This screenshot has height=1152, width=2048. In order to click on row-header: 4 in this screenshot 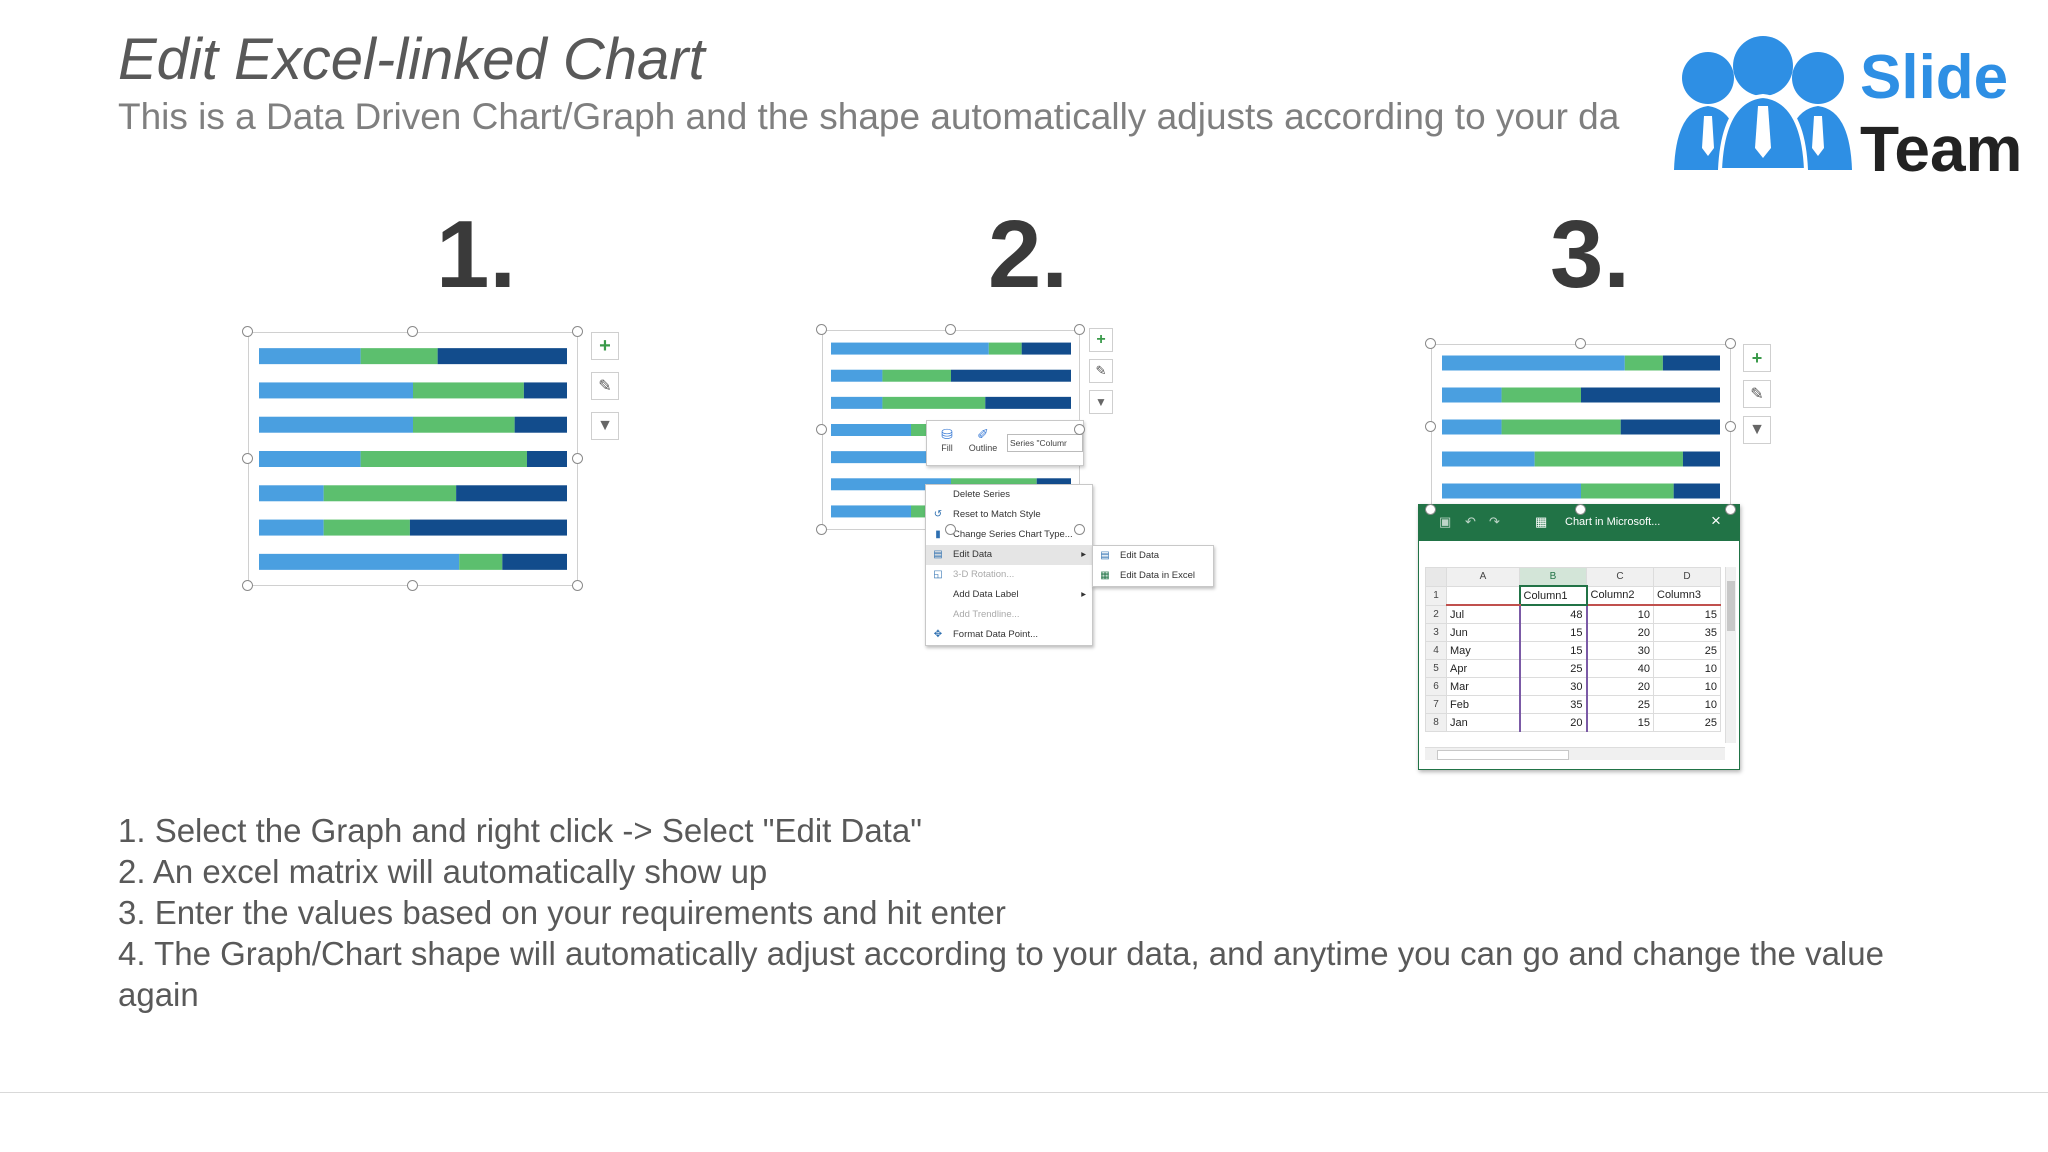, I will do `click(1436, 650)`.